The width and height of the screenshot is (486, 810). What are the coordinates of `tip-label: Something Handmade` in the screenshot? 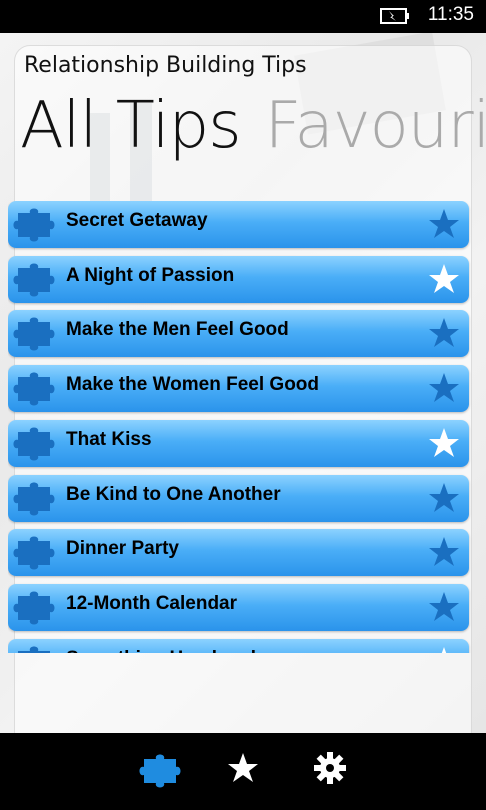 It's located at (166, 650).